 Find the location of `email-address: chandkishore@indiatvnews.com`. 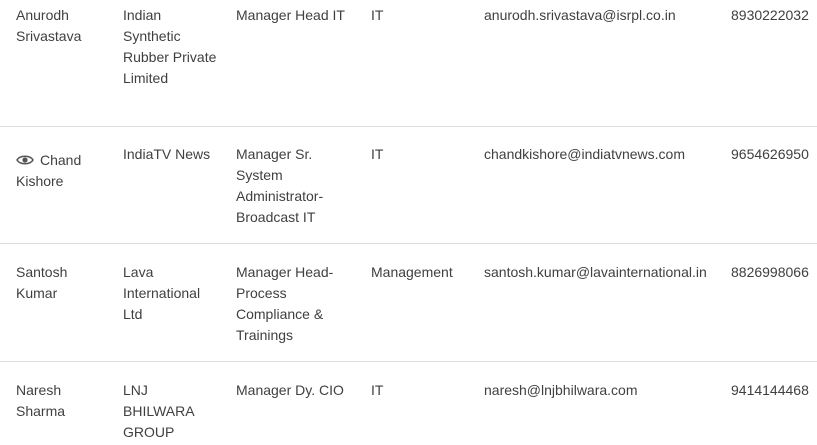

email-address: chandkishore@indiatvnews.com is located at coordinates (584, 154).